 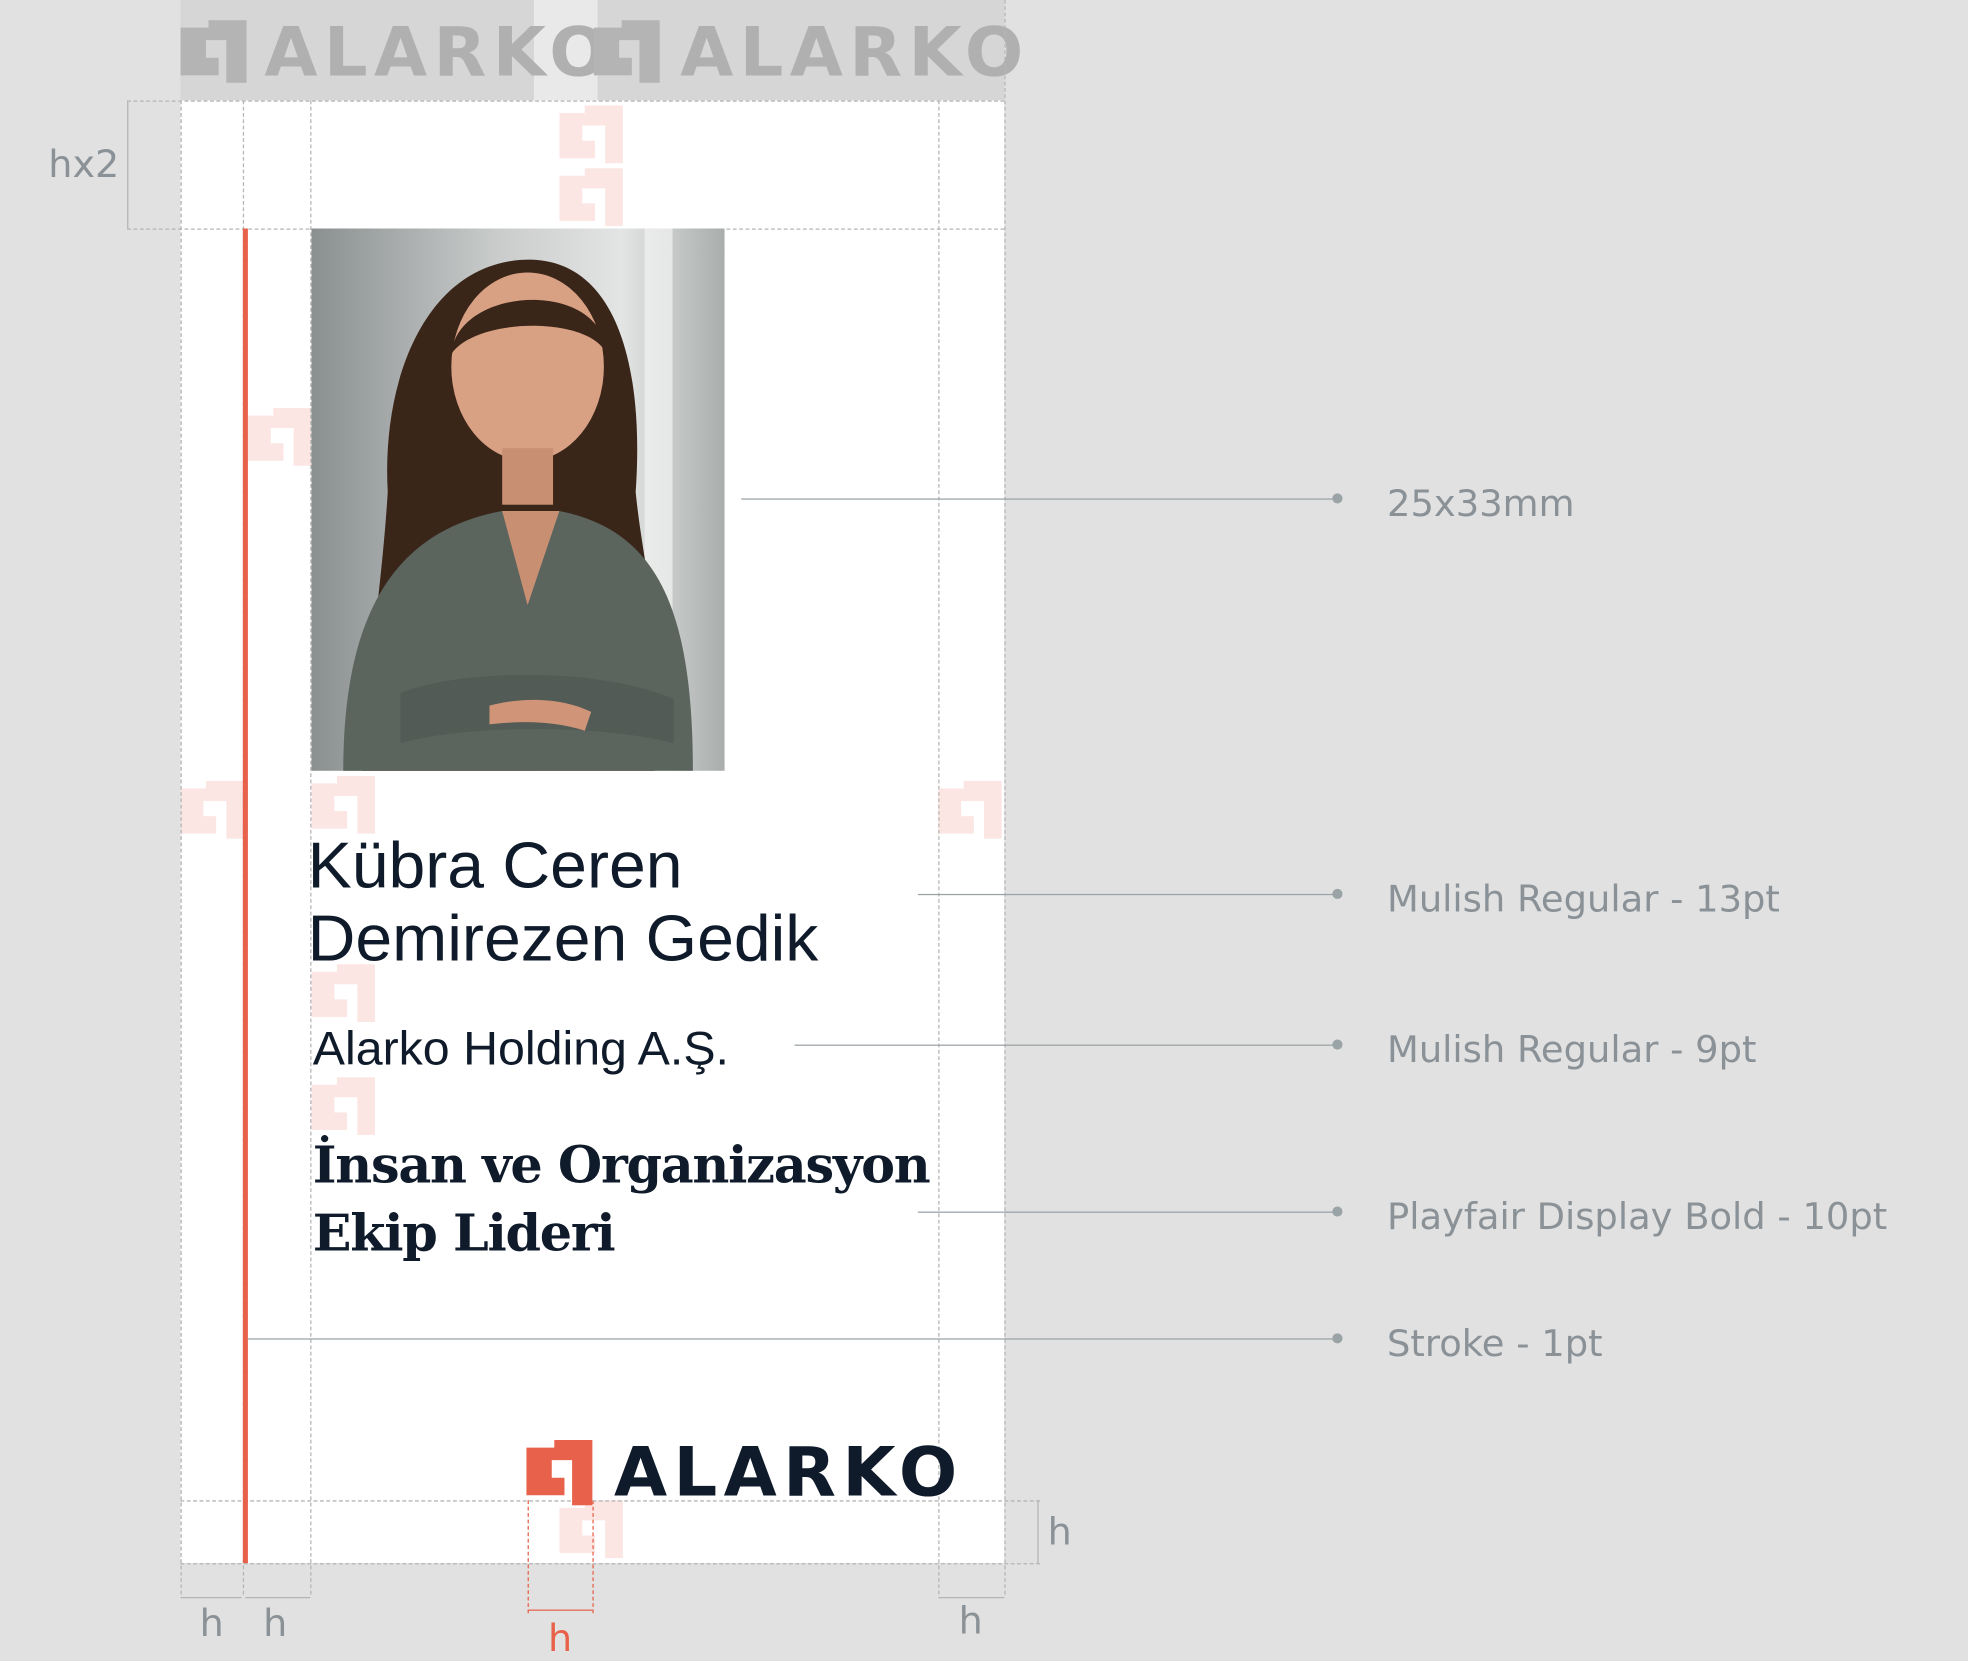 I want to click on dimension-left-margin: h, so click(x=211, y=1624).